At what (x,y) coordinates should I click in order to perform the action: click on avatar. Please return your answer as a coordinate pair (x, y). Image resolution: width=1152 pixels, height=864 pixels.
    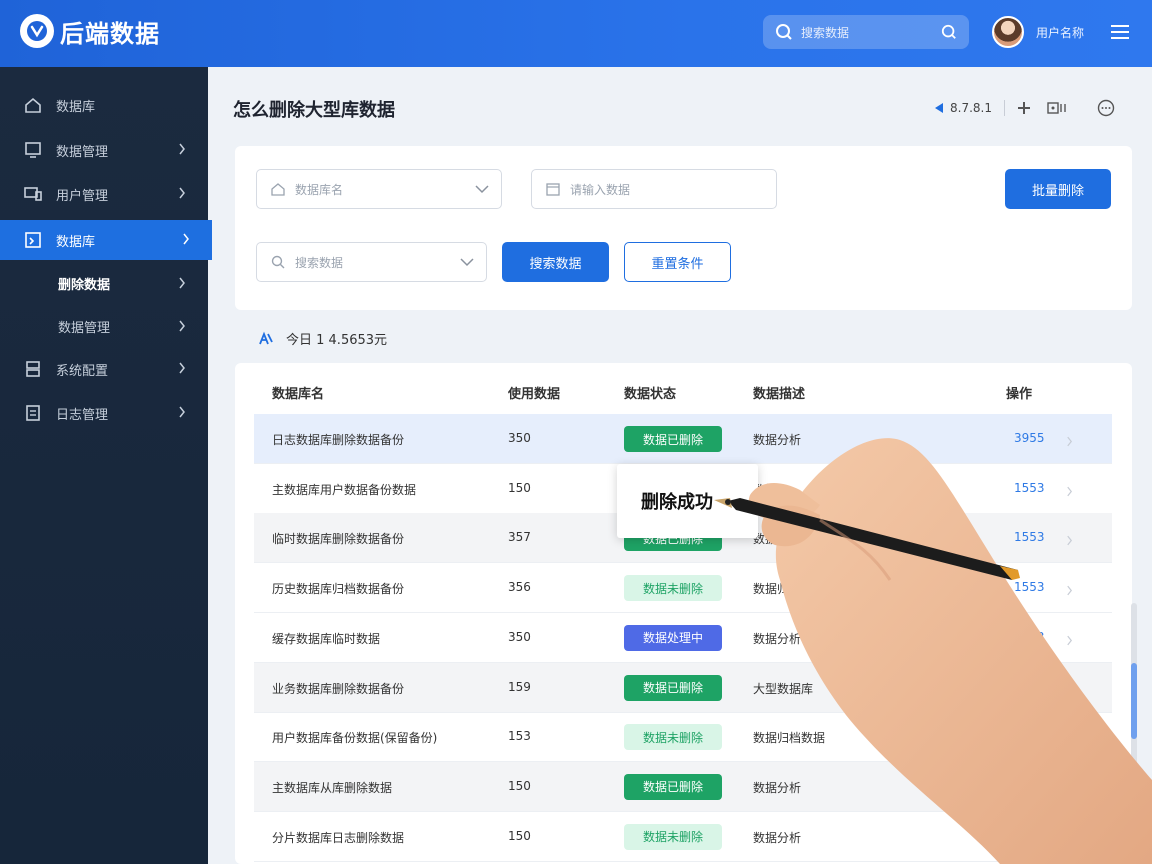
    Looking at the image, I should click on (1008, 32).